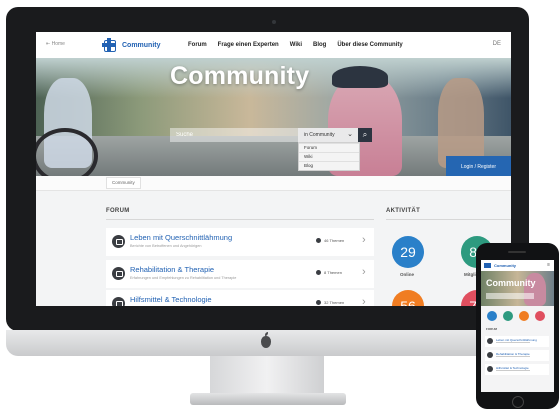 This screenshot has width=559, height=414. I want to click on search-input, so click(234, 135).